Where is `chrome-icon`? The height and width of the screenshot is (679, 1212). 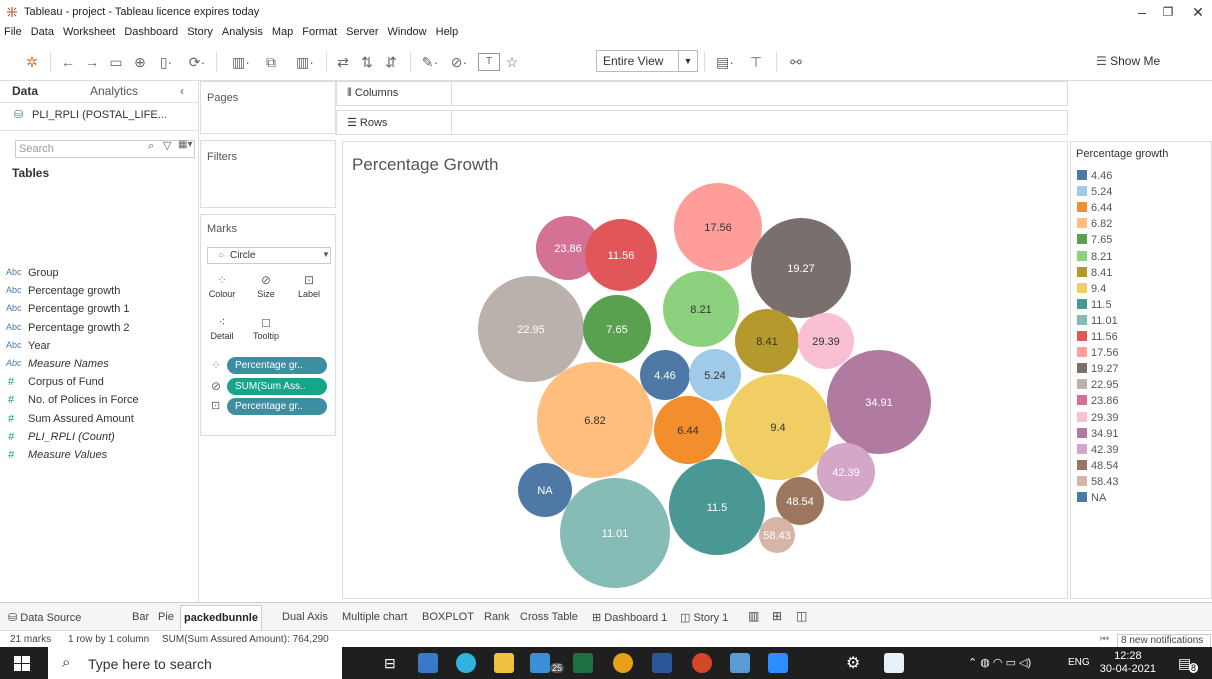 chrome-icon is located at coordinates (623, 663).